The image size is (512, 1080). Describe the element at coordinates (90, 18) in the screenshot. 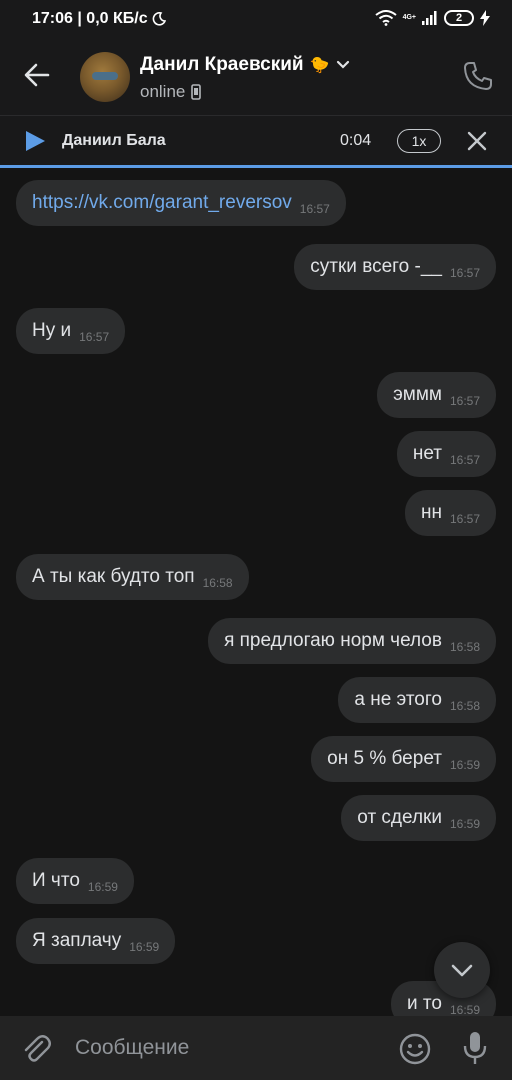

I see `status-time-speed: 17:06 | 0,0 КБ/с` at that location.